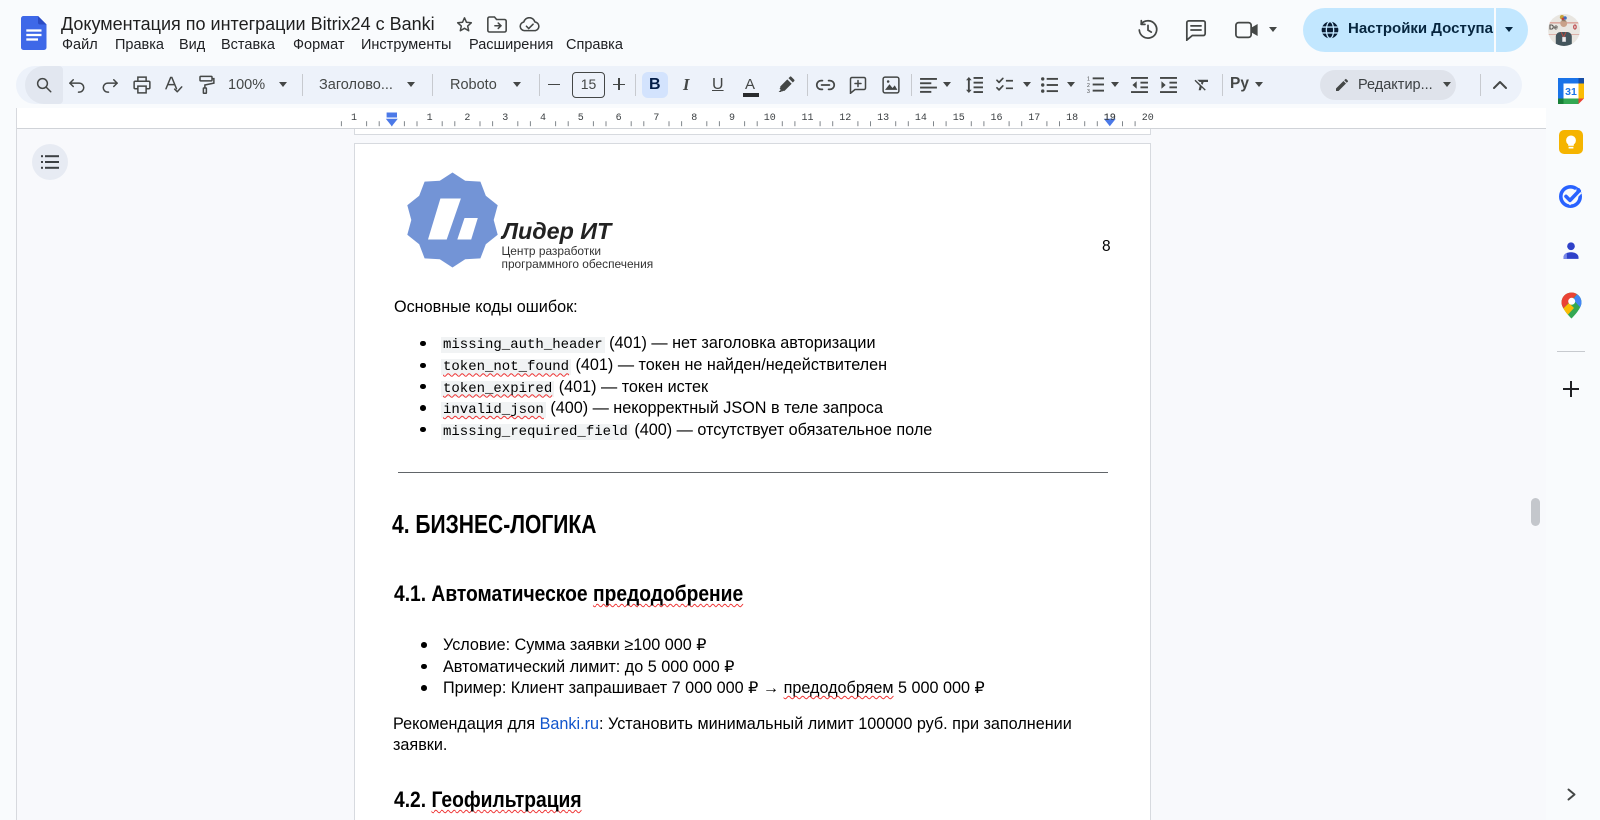 This screenshot has width=1600, height=820. I want to click on svg-text: 15, so click(959, 118).